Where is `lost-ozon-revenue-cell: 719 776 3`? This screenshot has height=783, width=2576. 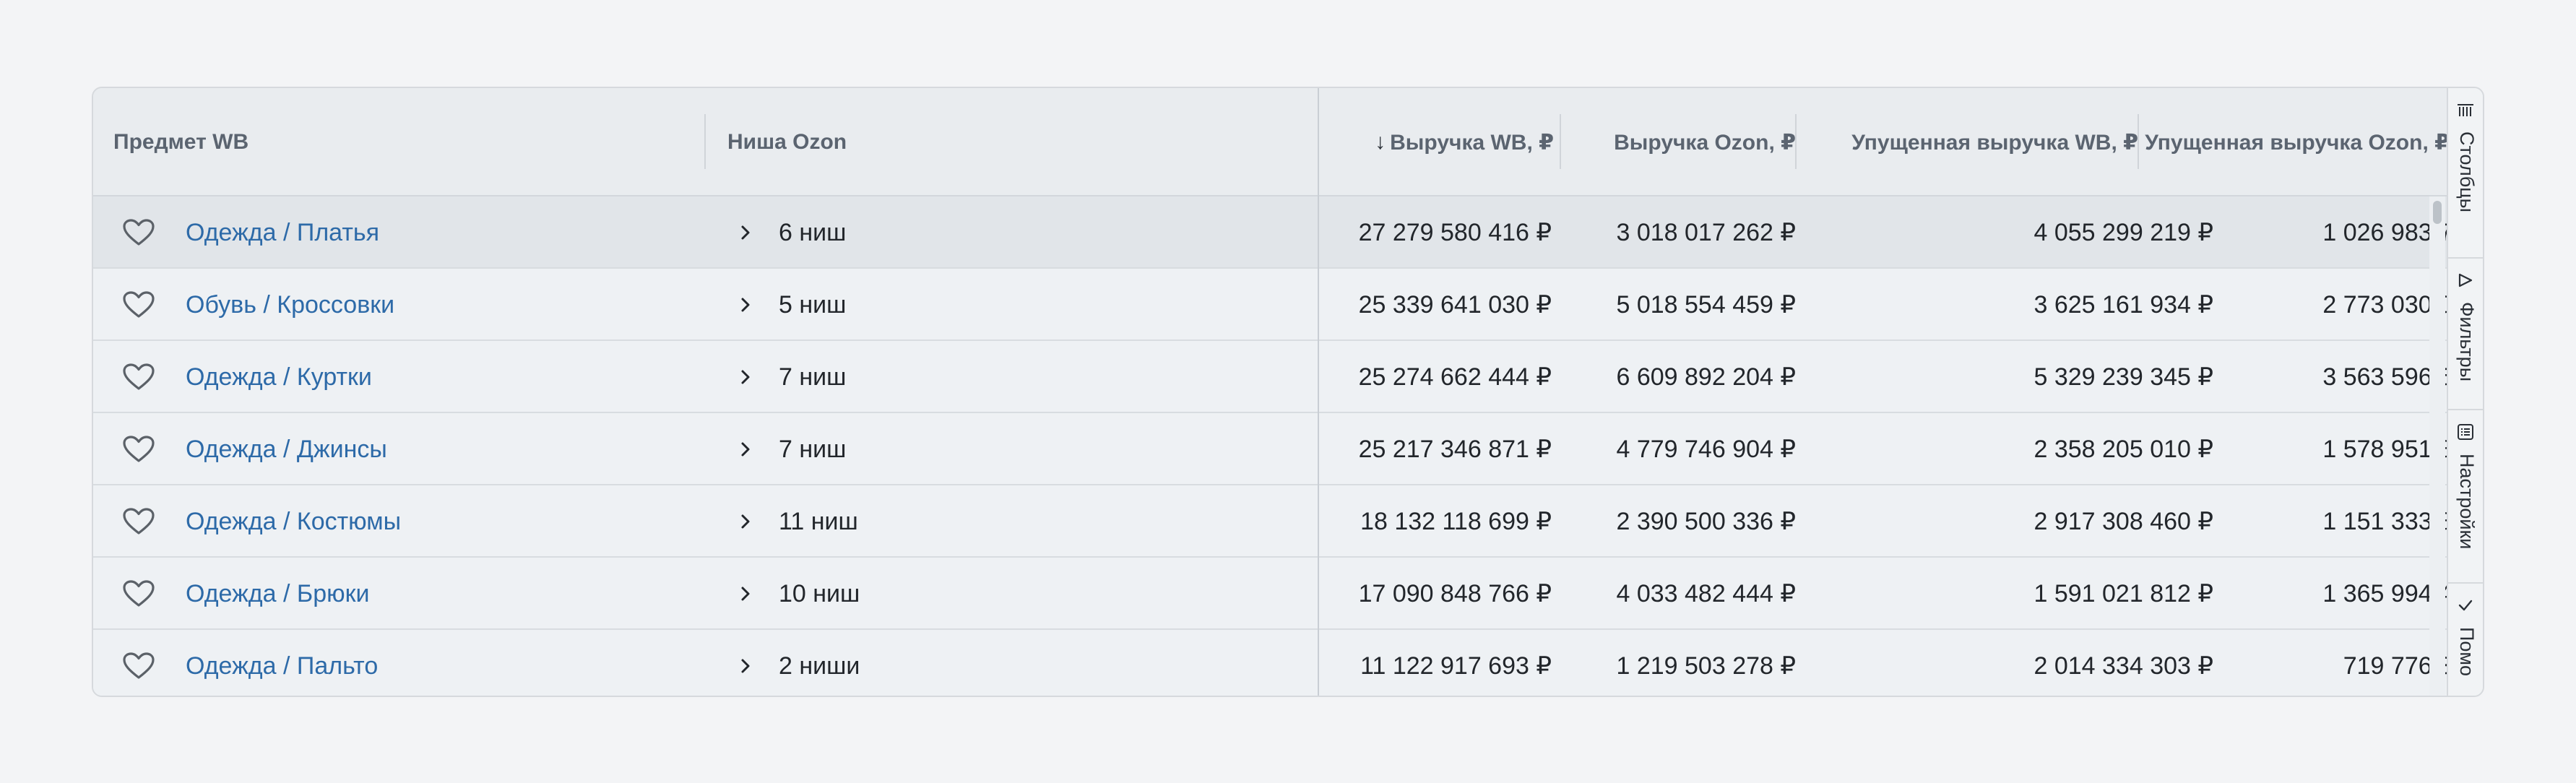 lost-ozon-revenue-cell: 719 776 3 is located at coordinates (2397, 666).